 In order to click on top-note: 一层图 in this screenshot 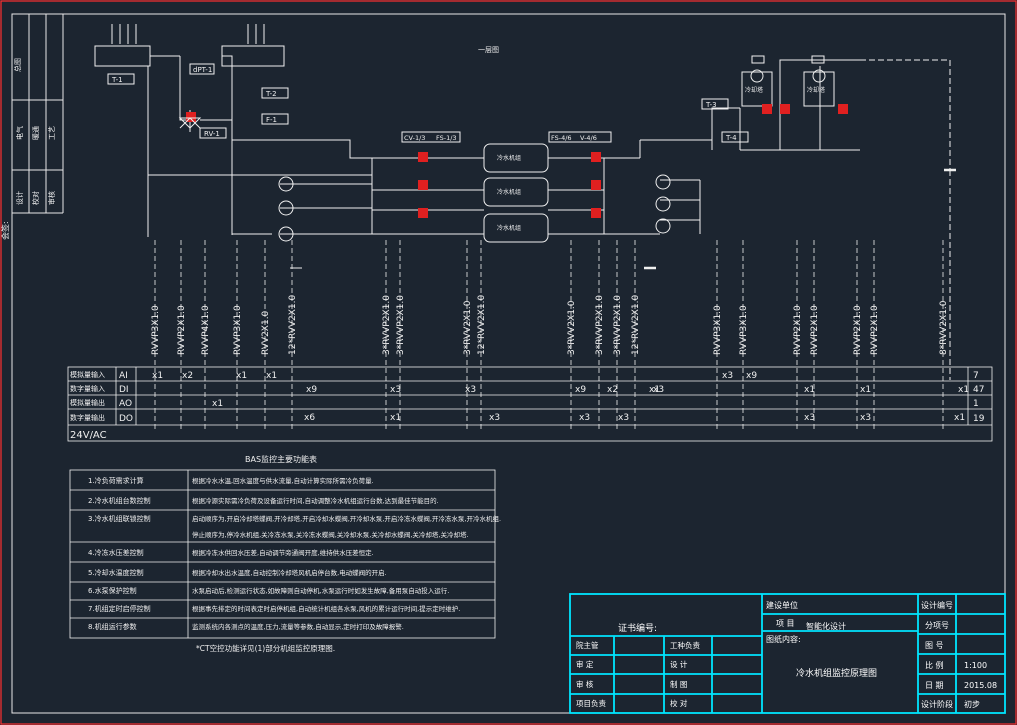, I will do `click(488, 50)`.